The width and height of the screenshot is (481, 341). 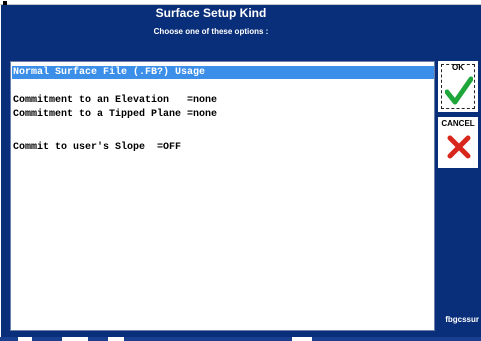 I want to click on ok-button-label: OK, so click(x=458, y=67).